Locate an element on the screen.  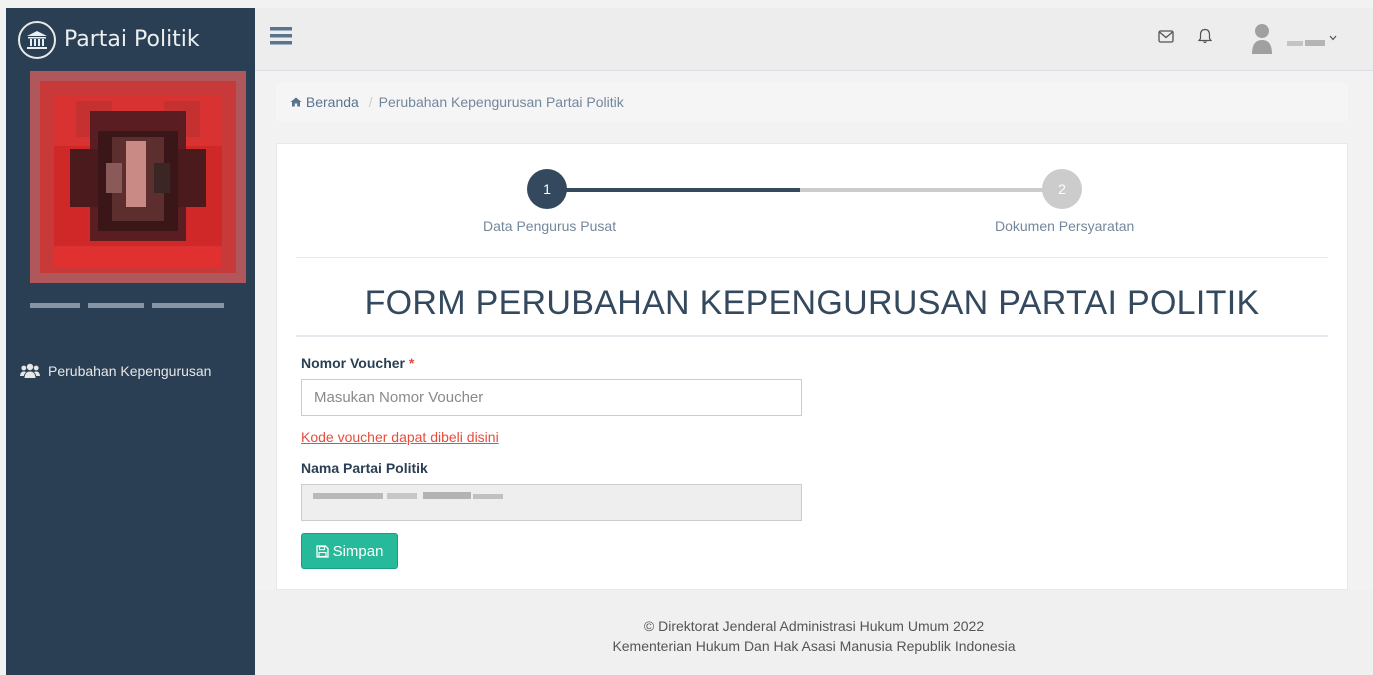
breadcrumb-home-label: Beranda is located at coordinates (332, 102).